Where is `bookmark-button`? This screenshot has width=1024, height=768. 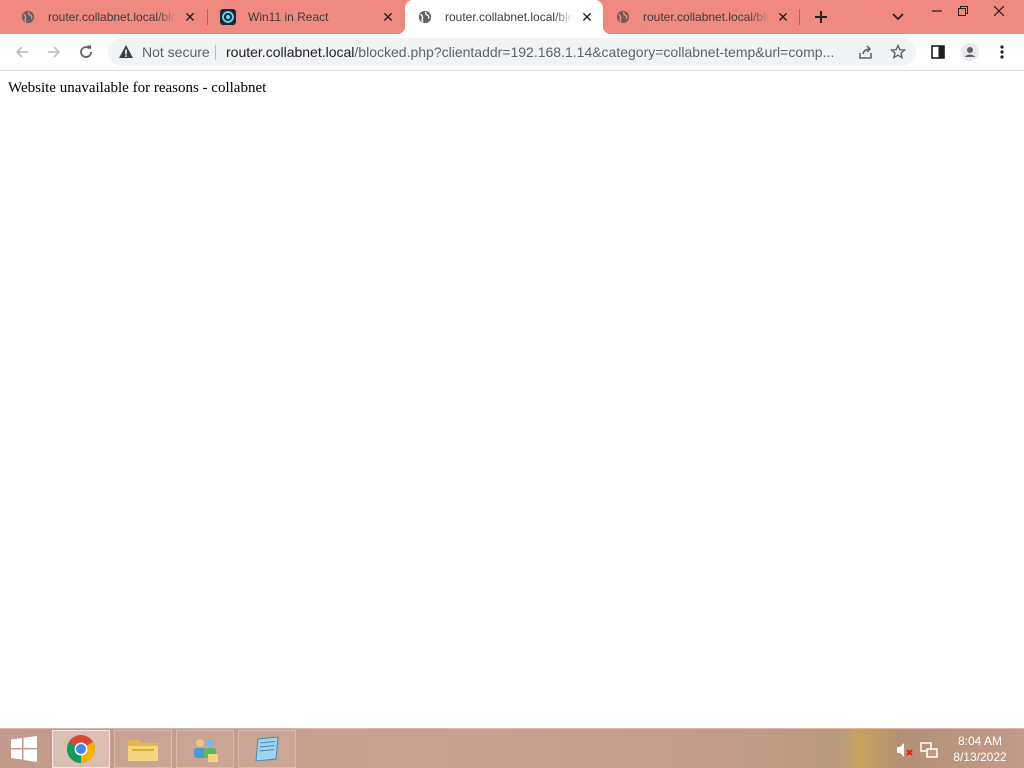
bookmark-button is located at coordinates (898, 52).